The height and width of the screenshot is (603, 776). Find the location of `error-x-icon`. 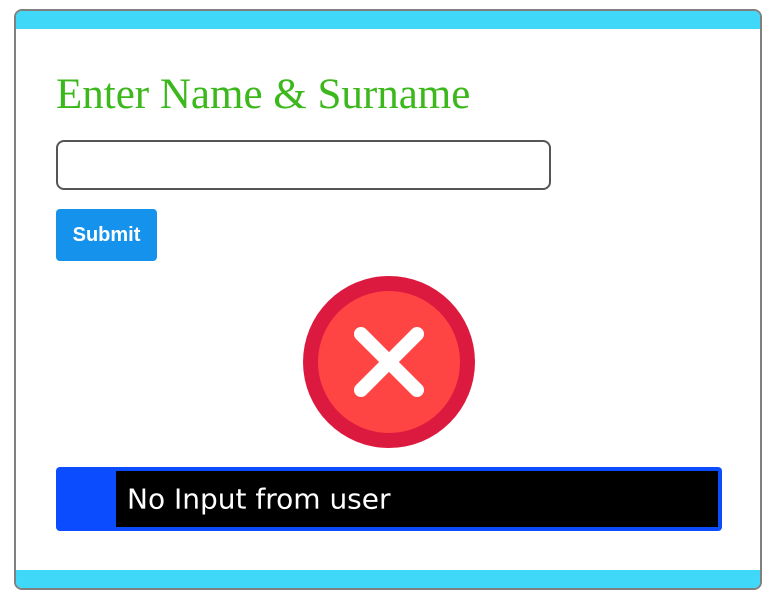

error-x-icon is located at coordinates (389, 362).